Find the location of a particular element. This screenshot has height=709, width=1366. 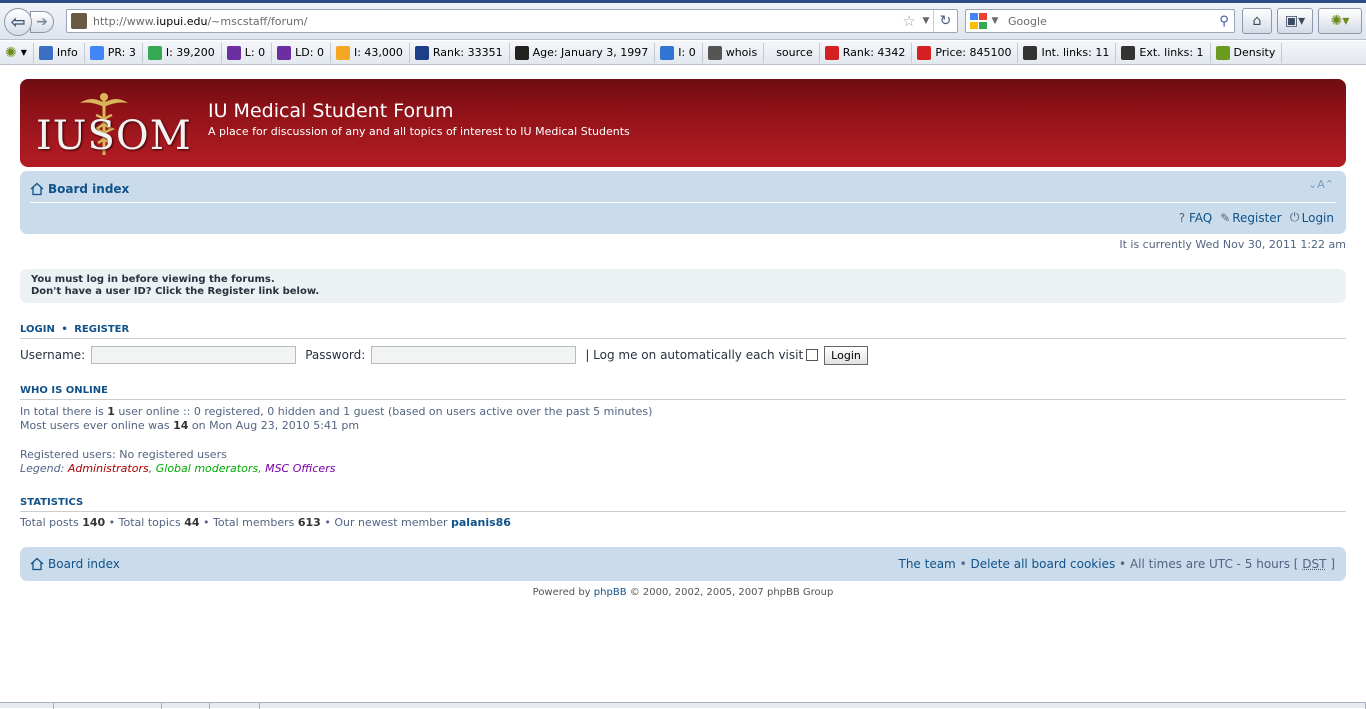

the-team-link: The team is located at coordinates (926, 564).